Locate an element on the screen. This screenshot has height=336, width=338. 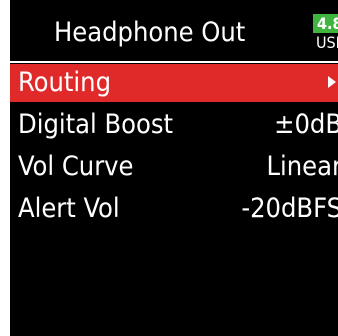
menu-item-label: Routing is located at coordinates (65, 82).